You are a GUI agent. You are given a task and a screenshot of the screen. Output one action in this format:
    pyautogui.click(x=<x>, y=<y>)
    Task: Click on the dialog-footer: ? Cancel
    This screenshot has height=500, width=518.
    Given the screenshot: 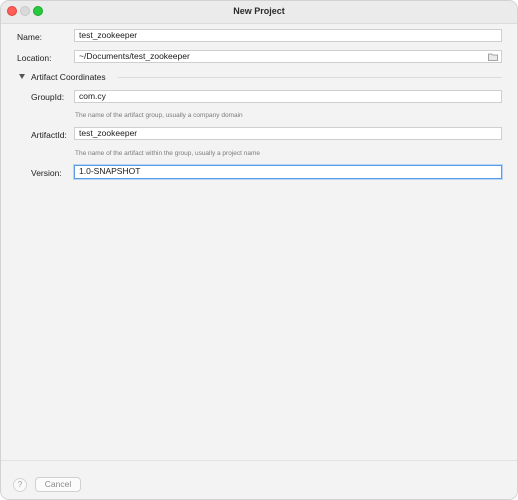 What is the action you would take?
    pyautogui.click(x=259, y=479)
    